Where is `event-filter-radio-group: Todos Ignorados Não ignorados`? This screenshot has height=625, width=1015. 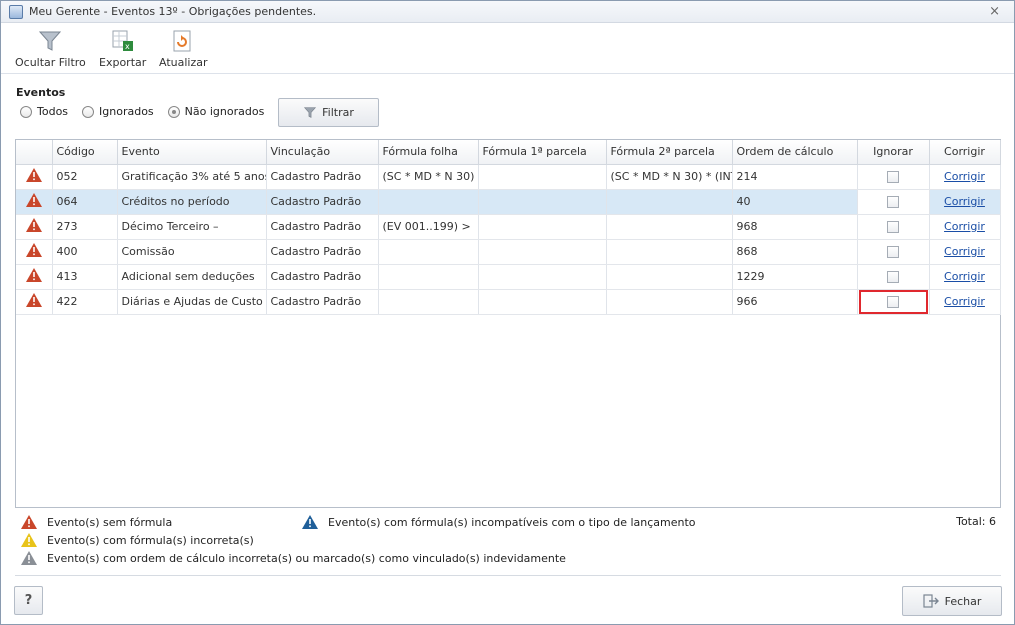 event-filter-radio-group: Todos Ignorados Não ignorados is located at coordinates (149, 111).